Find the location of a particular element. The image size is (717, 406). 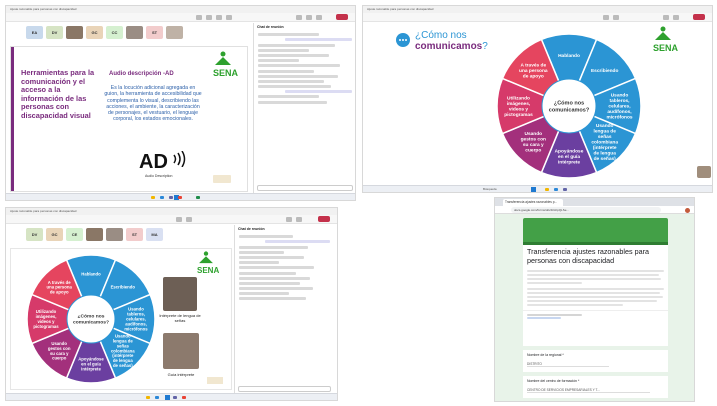

question-answer: DISTRITO is located at coordinates (568, 364).